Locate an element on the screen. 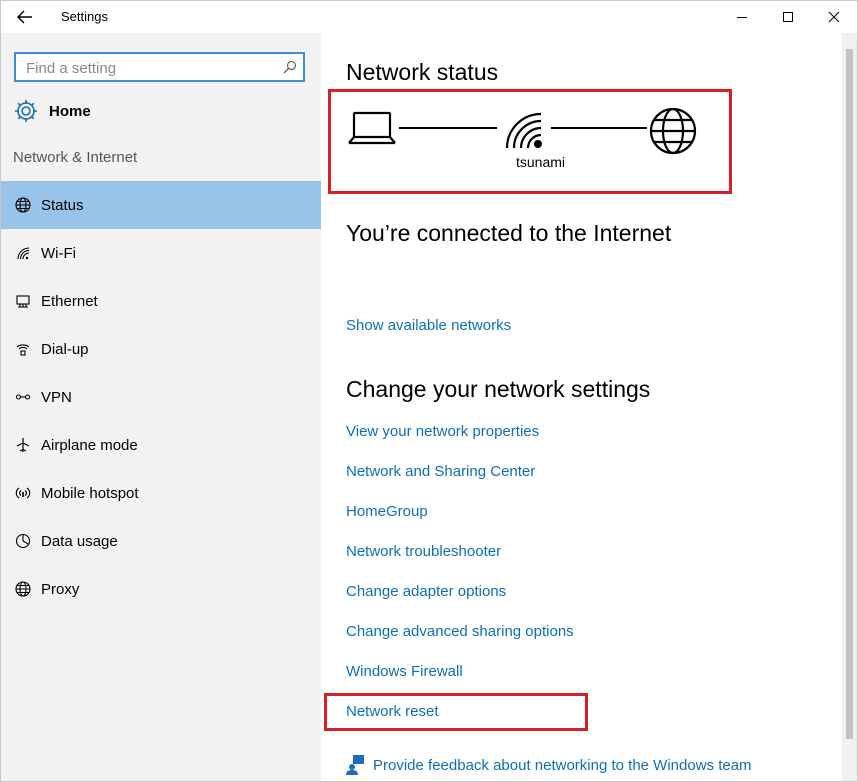 The width and height of the screenshot is (858, 782). sidebar-item-label: Wi-Fi is located at coordinates (58, 253).